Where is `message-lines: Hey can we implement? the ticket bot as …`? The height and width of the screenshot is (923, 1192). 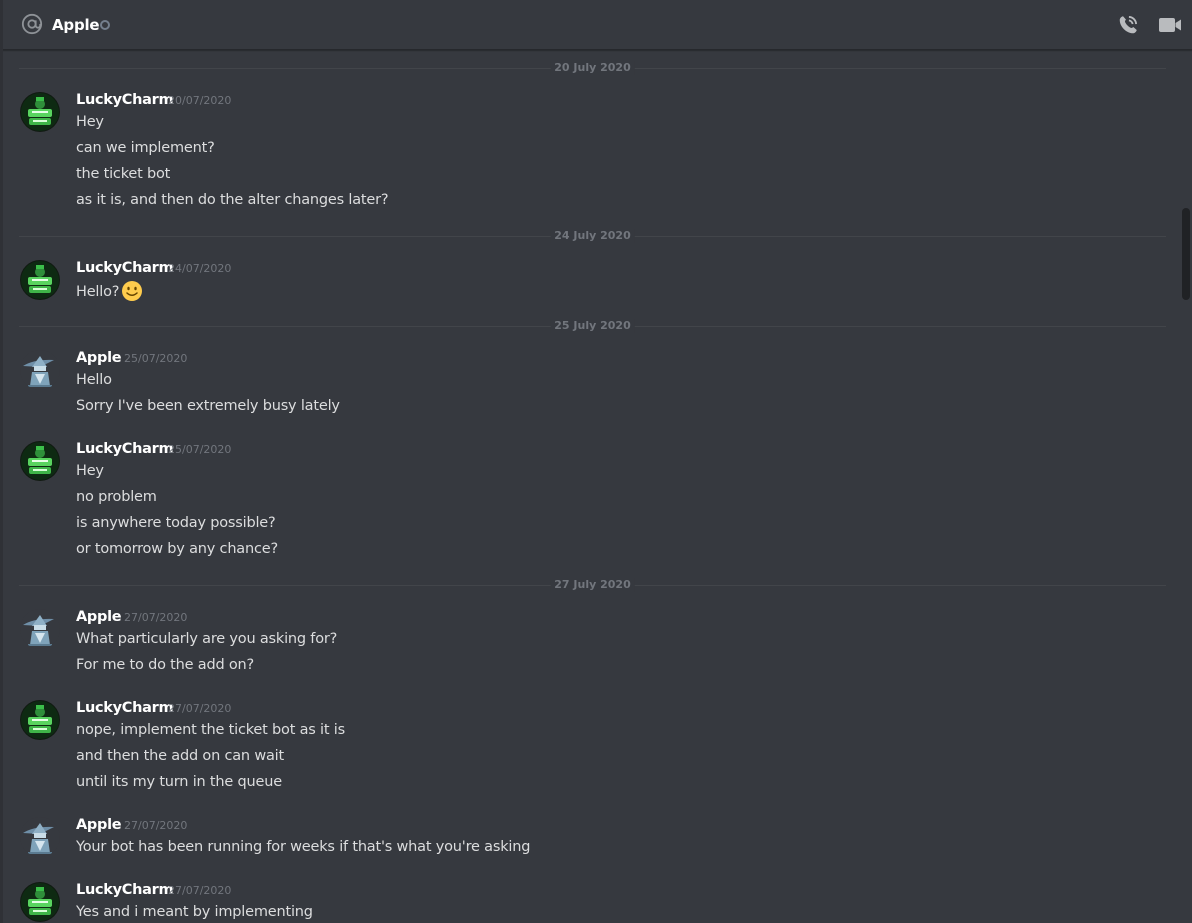
message-lines: Hey can we implement? the ticket bot as … is located at coordinates (232, 164).